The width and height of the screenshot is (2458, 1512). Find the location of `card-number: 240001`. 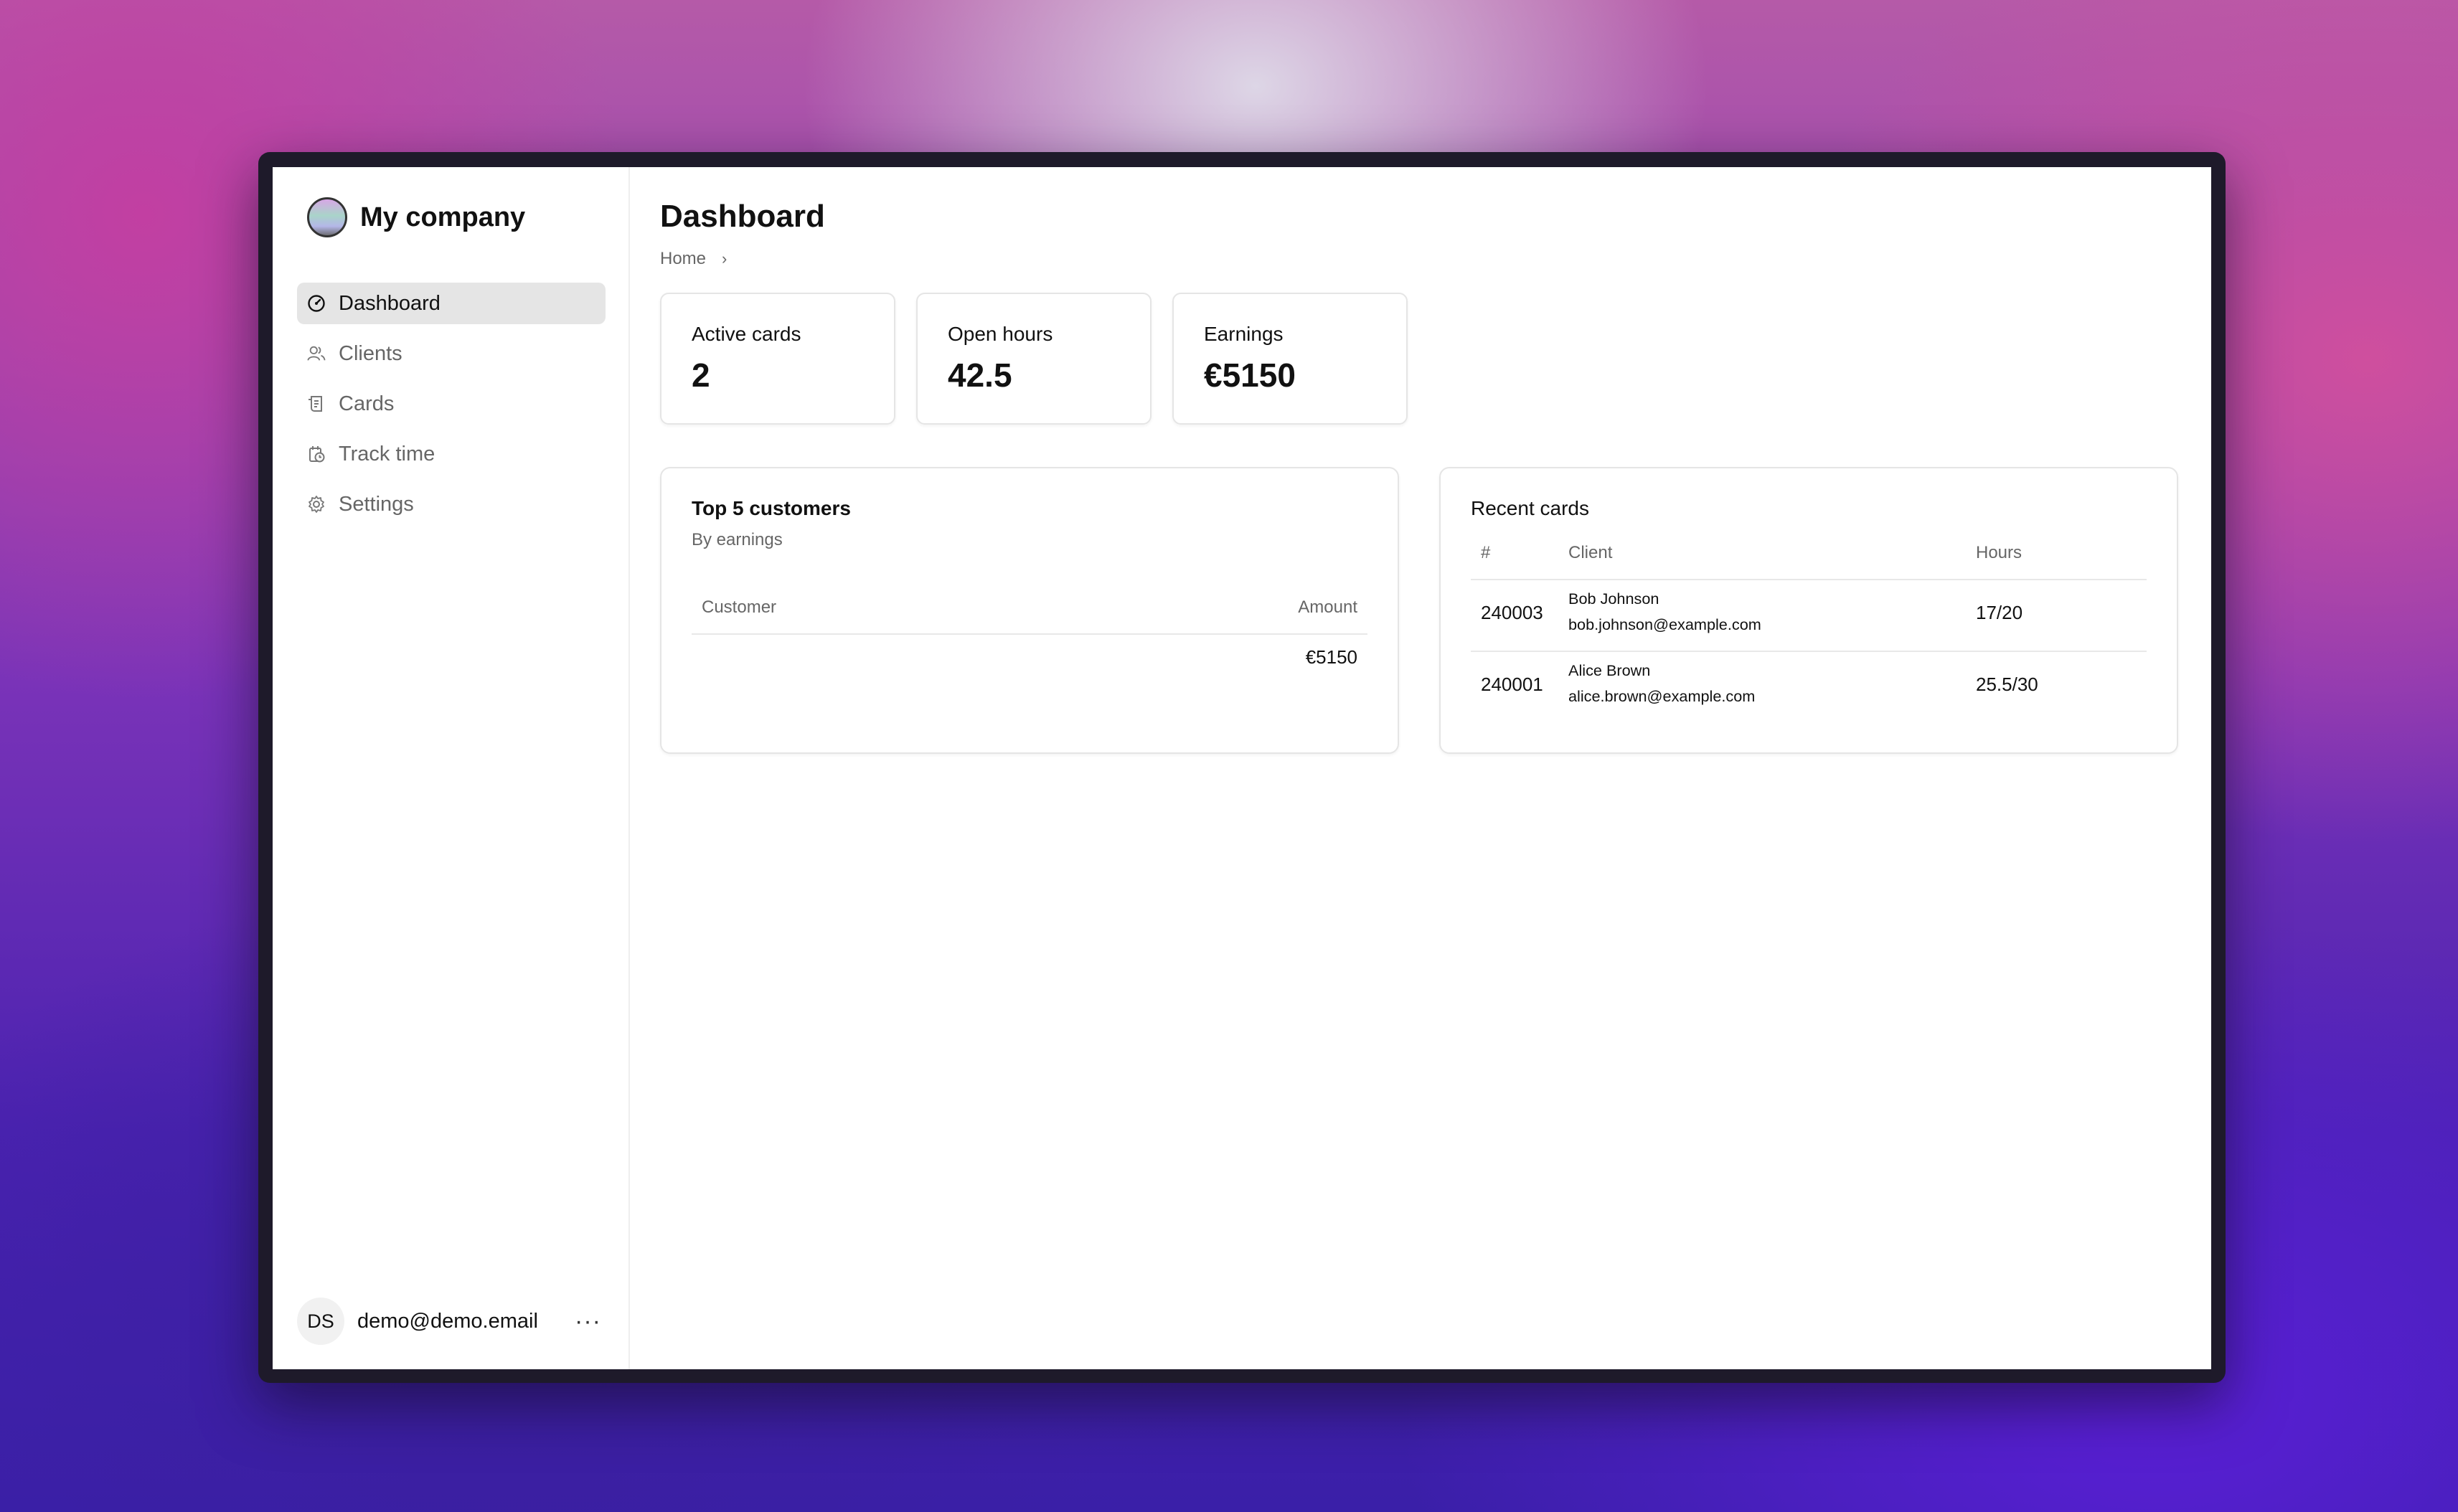

card-number: 240001 is located at coordinates (1512, 685).